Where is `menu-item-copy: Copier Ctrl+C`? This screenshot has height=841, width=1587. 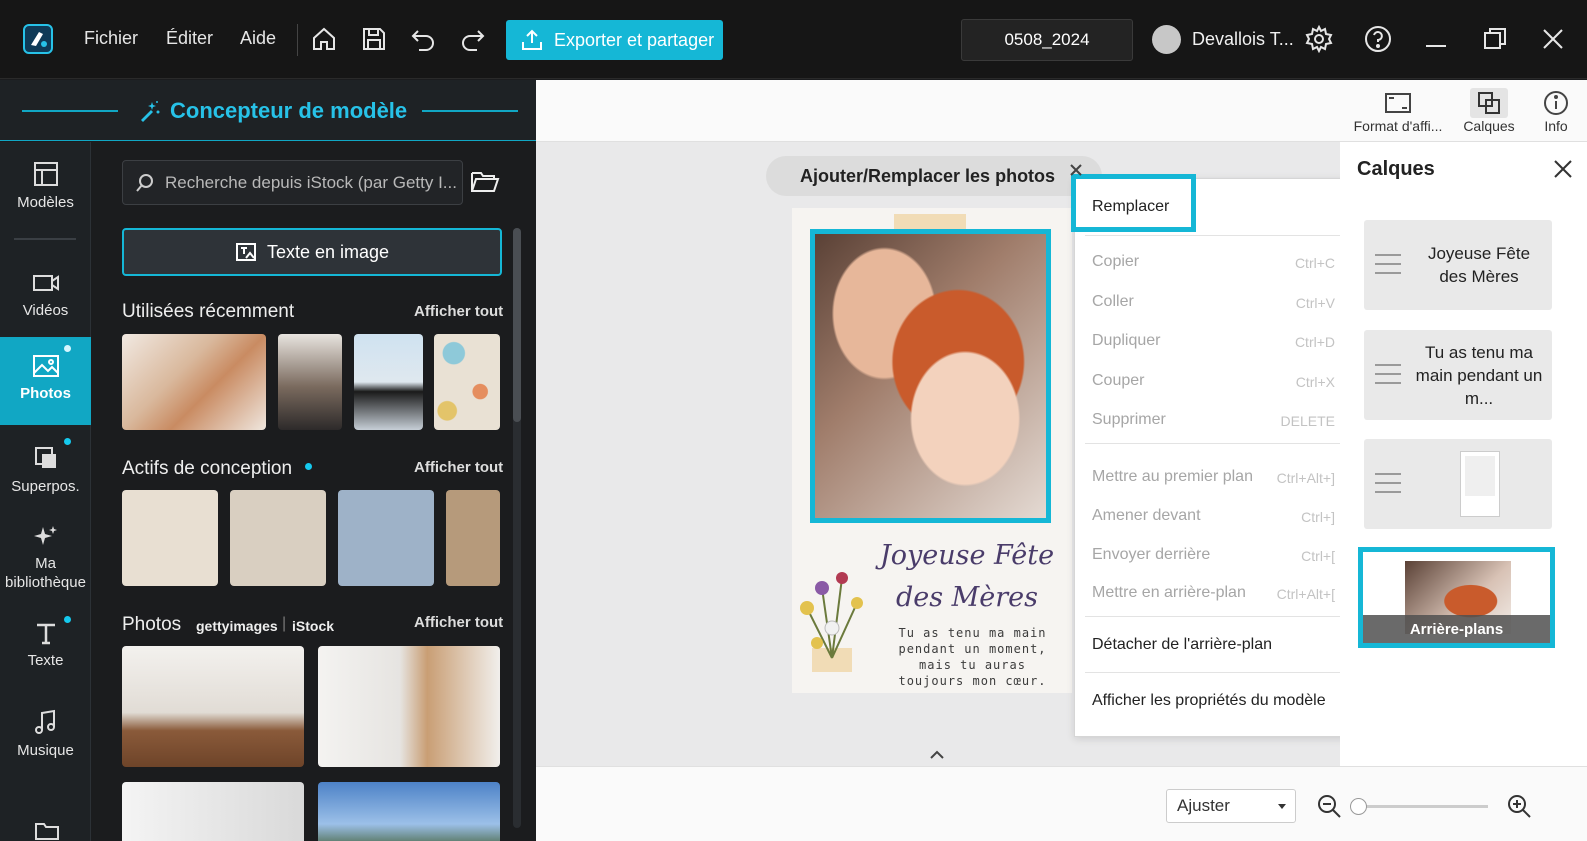
menu-item-copy: Copier Ctrl+C is located at coordinates (1213, 263).